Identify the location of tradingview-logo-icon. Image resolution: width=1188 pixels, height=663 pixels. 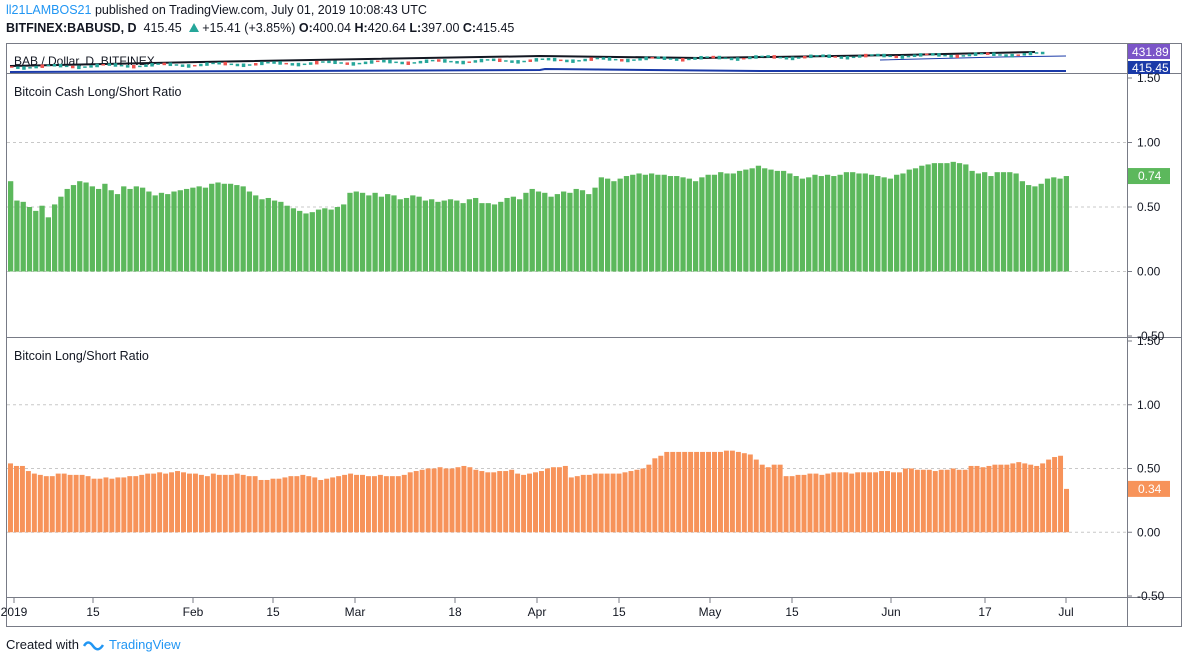
(93, 645).